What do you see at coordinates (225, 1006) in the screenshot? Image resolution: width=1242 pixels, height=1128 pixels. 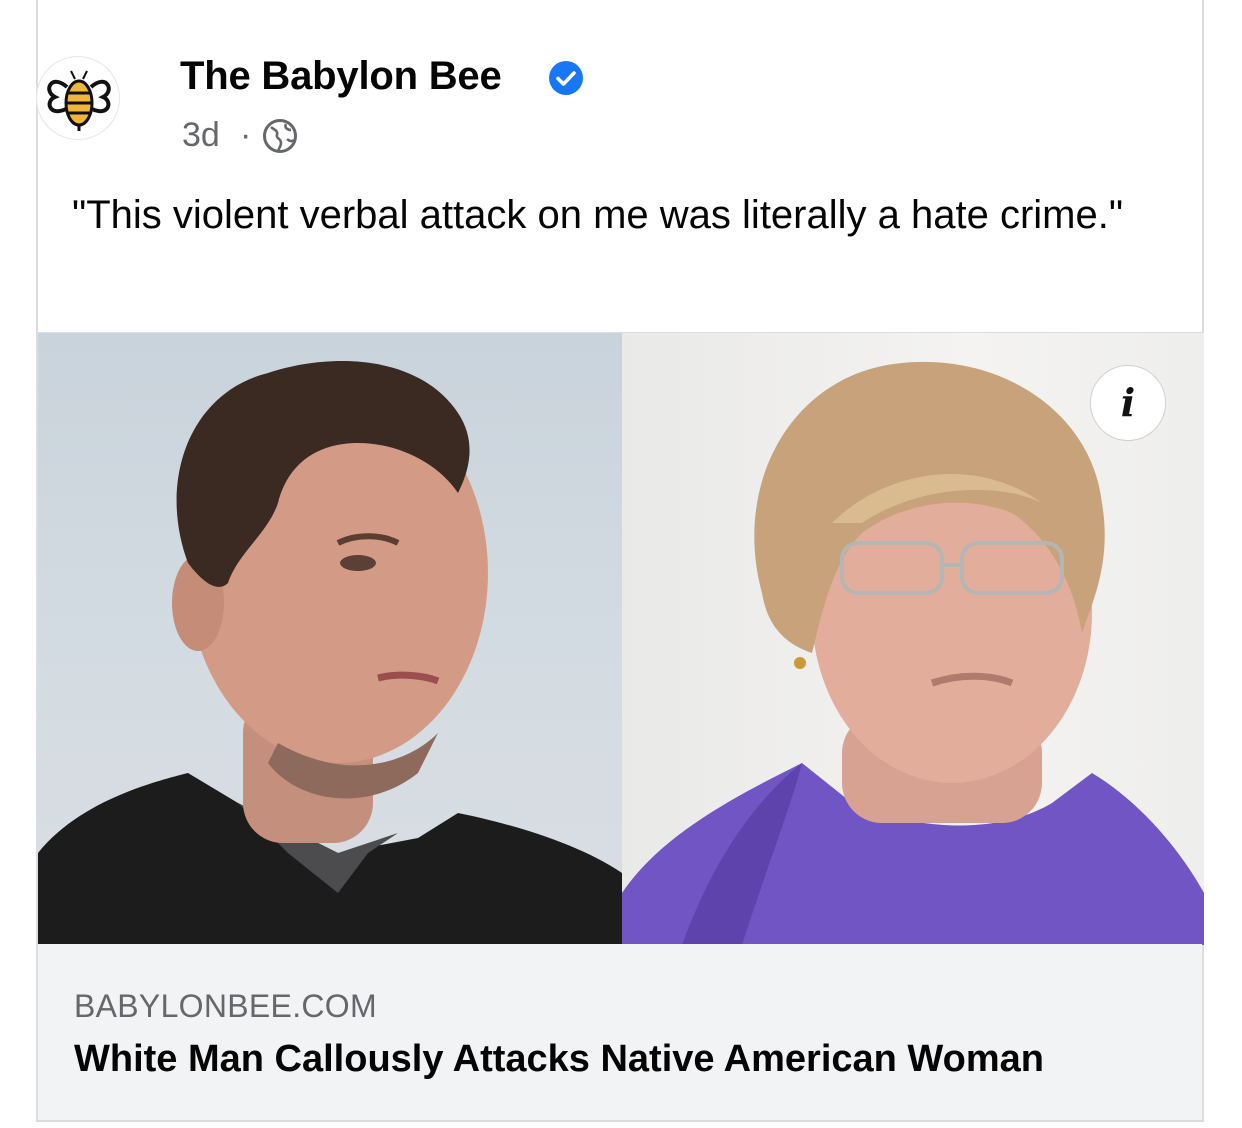 I see `link-domain: BABYLONBEE.COM` at bounding box center [225, 1006].